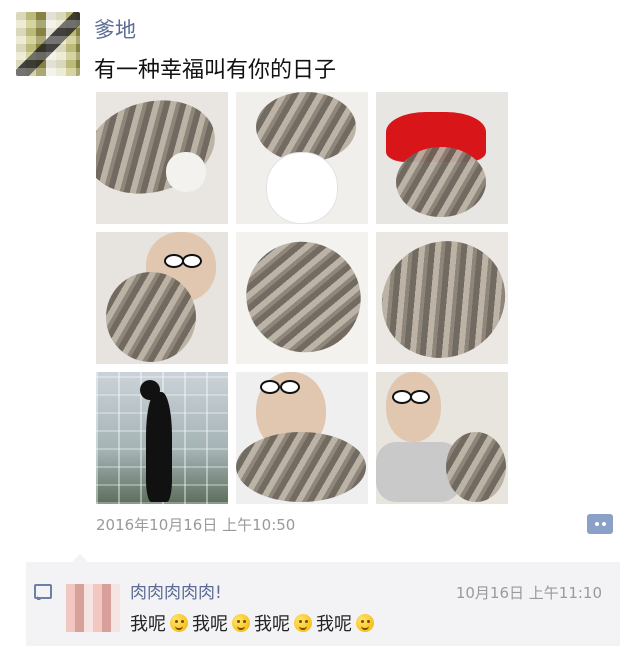 The height and width of the screenshot is (662, 640). What do you see at coordinates (302, 158) in the screenshot?
I see `photo-cat-with-figurine` at bounding box center [302, 158].